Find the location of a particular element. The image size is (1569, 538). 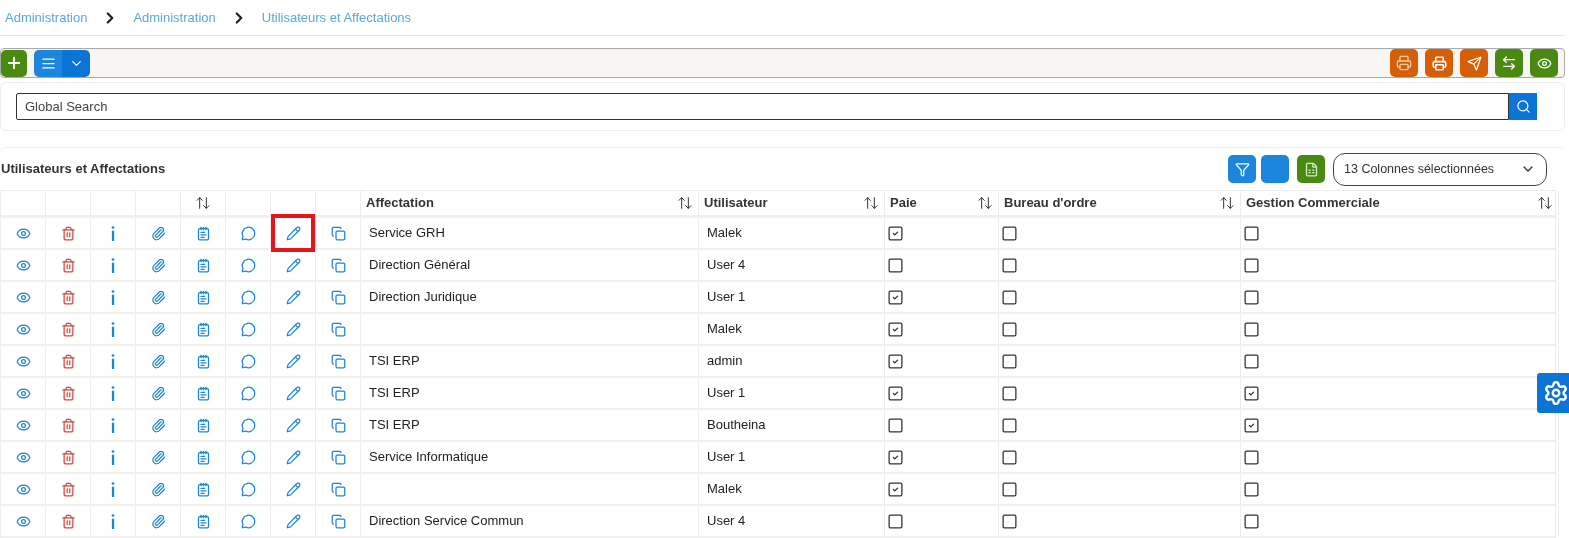

send-button is located at coordinates (1474, 63).